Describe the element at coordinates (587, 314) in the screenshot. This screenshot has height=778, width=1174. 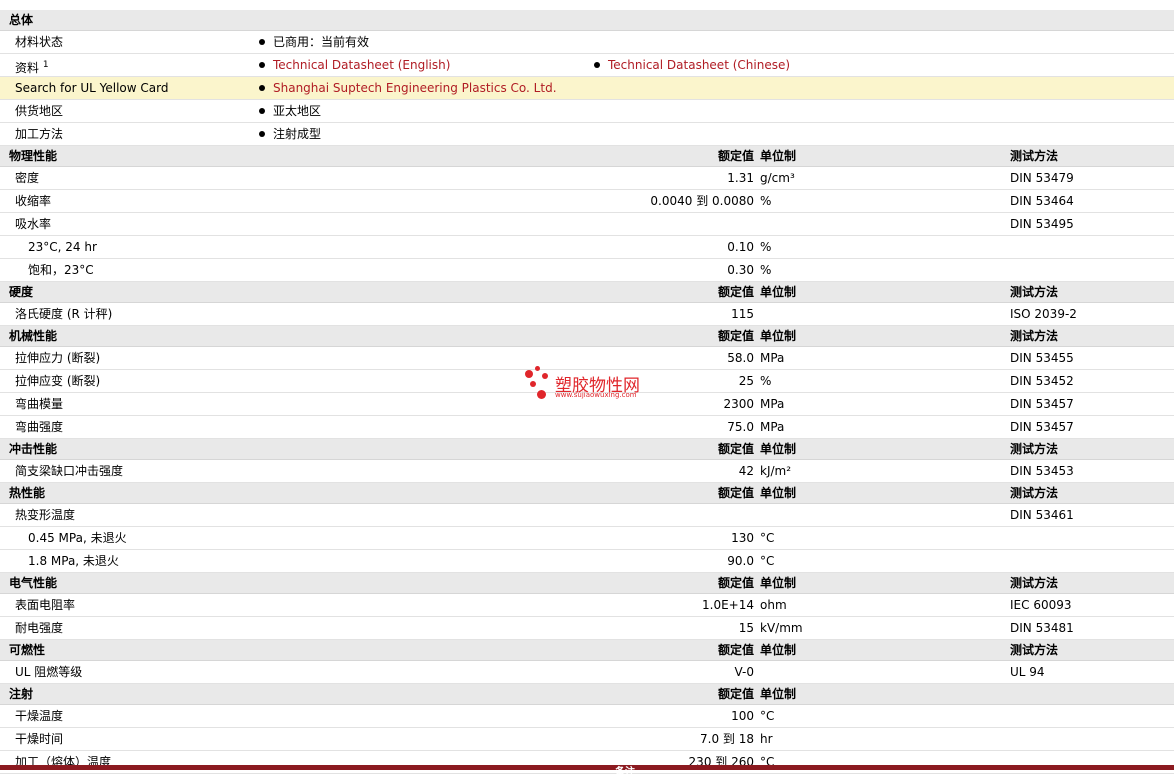
I see `table-row: 洛氏硬度 (R 计秤) 115 ISO 2039-2` at that location.